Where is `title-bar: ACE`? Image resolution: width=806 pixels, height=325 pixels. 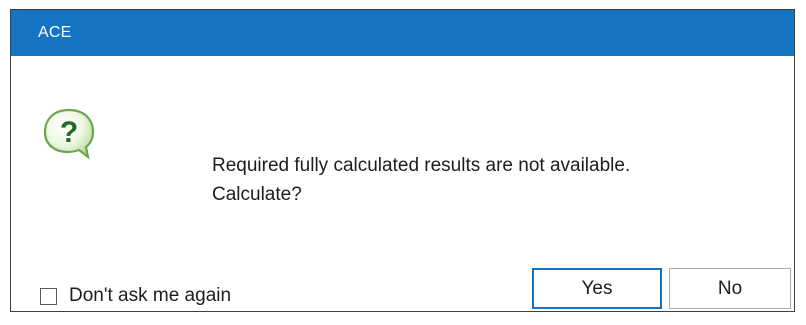 title-bar: ACE is located at coordinates (402, 33).